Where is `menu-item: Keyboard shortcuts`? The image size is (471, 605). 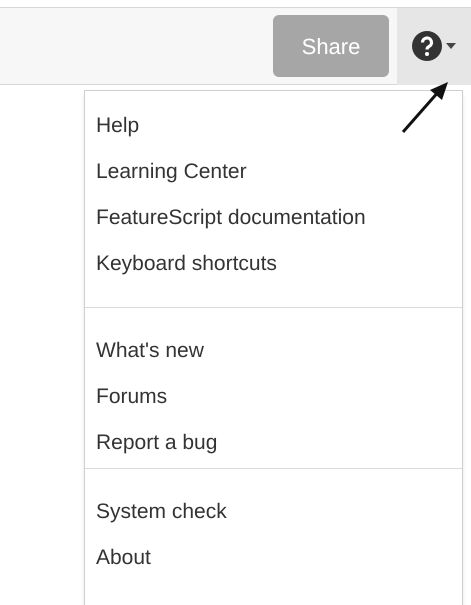
menu-item: Keyboard shortcuts is located at coordinates (273, 264).